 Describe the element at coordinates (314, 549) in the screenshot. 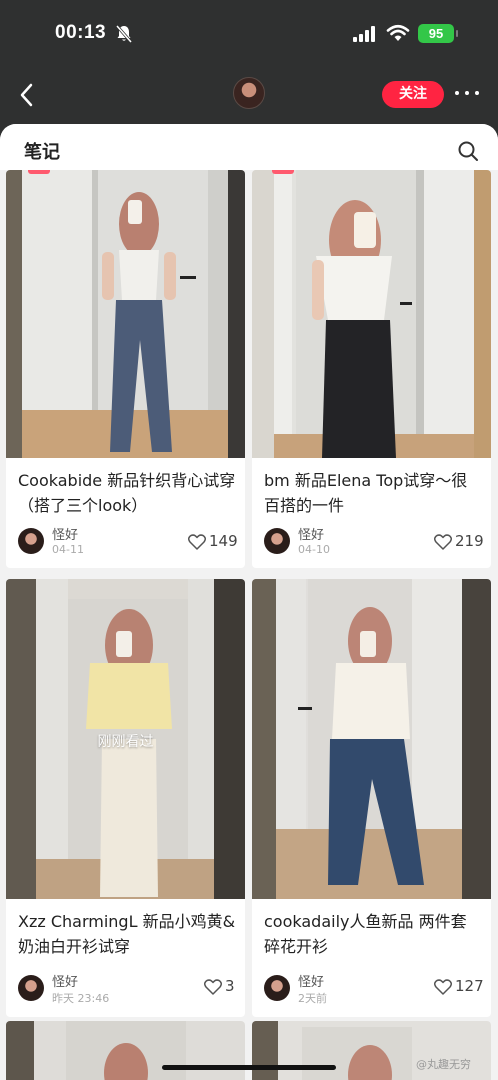

I see `post-date: 04-10` at that location.